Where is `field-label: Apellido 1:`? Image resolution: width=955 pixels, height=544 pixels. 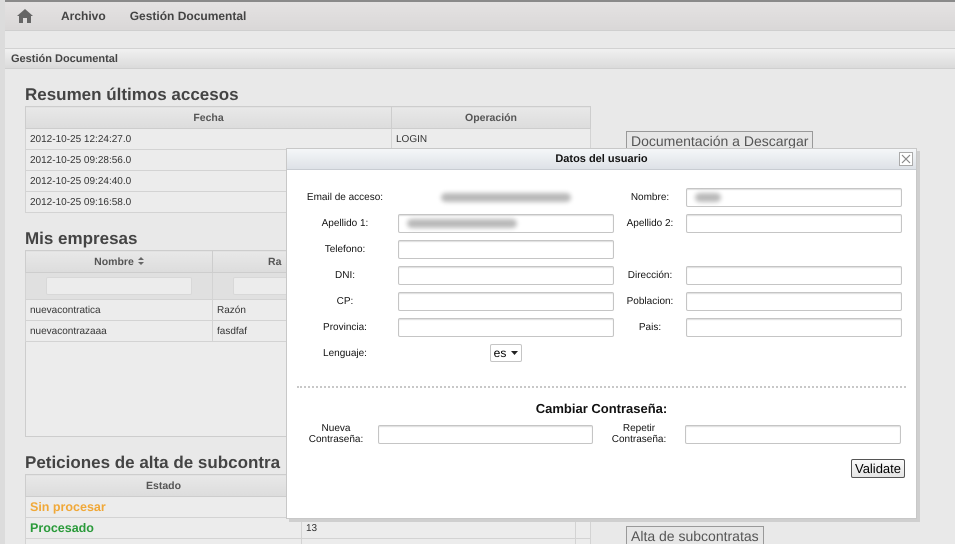 field-label: Apellido 1: is located at coordinates (345, 223).